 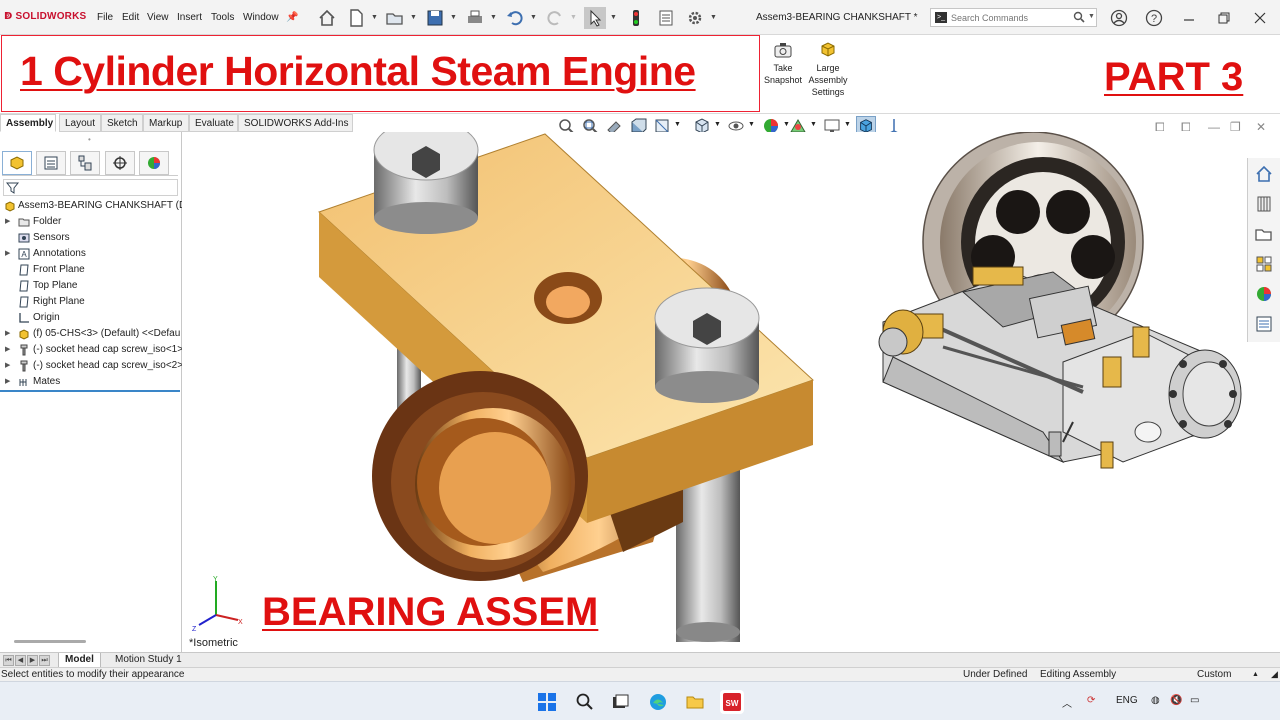 What do you see at coordinates (395, 18) in the screenshot?
I see `open-folder-icon` at bounding box center [395, 18].